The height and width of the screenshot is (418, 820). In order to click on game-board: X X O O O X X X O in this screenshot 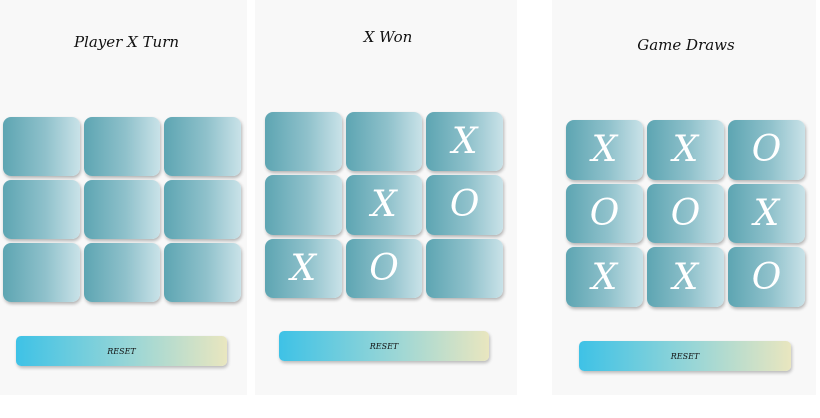, I will do `click(685, 213)`.